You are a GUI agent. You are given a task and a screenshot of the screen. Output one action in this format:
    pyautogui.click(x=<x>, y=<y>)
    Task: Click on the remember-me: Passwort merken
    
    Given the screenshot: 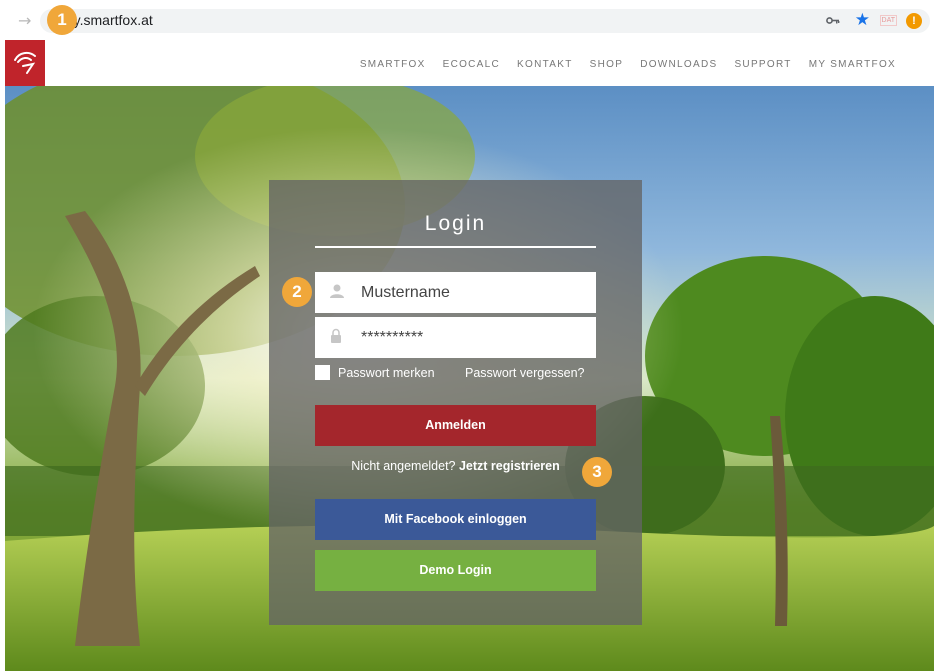 What is the action you would take?
    pyautogui.click(x=375, y=372)
    